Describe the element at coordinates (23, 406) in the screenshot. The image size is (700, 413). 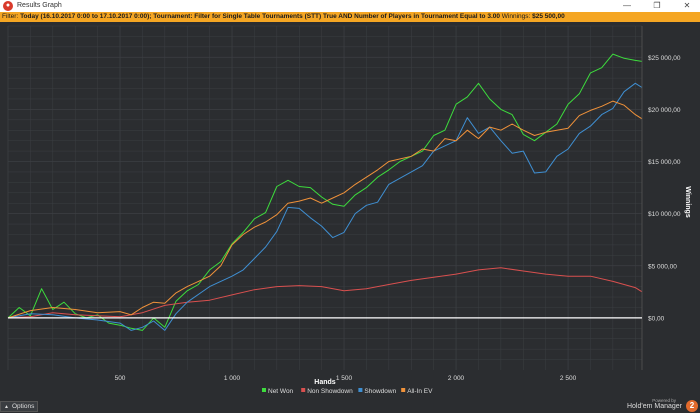
I see `options-label: Options` at that location.